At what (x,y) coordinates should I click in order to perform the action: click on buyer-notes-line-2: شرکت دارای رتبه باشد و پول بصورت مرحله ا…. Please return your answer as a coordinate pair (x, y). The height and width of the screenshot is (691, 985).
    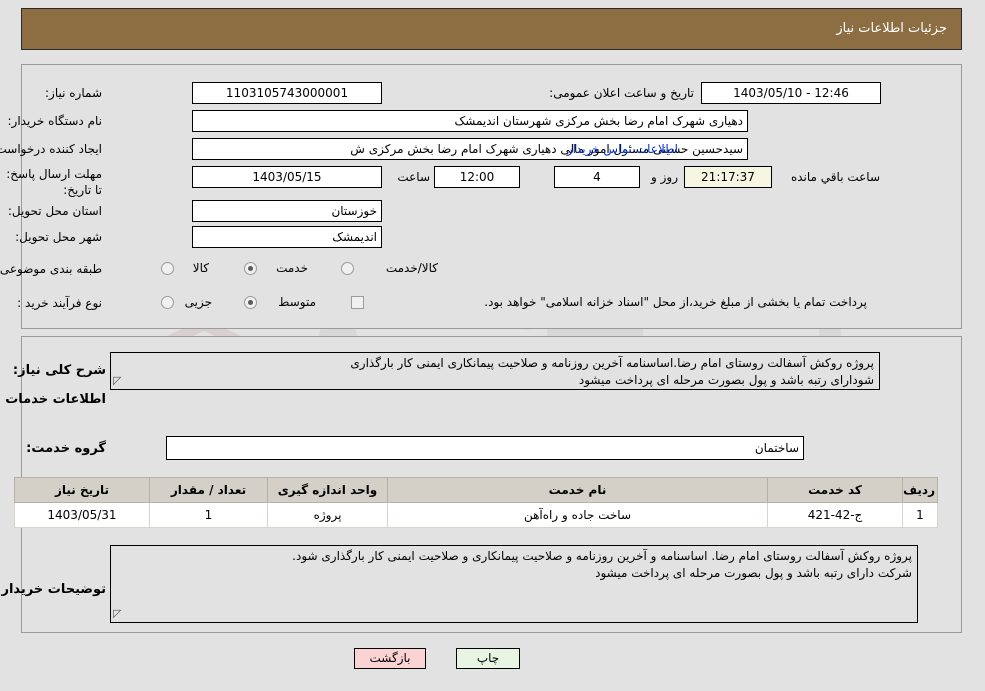
    Looking at the image, I should click on (754, 573).